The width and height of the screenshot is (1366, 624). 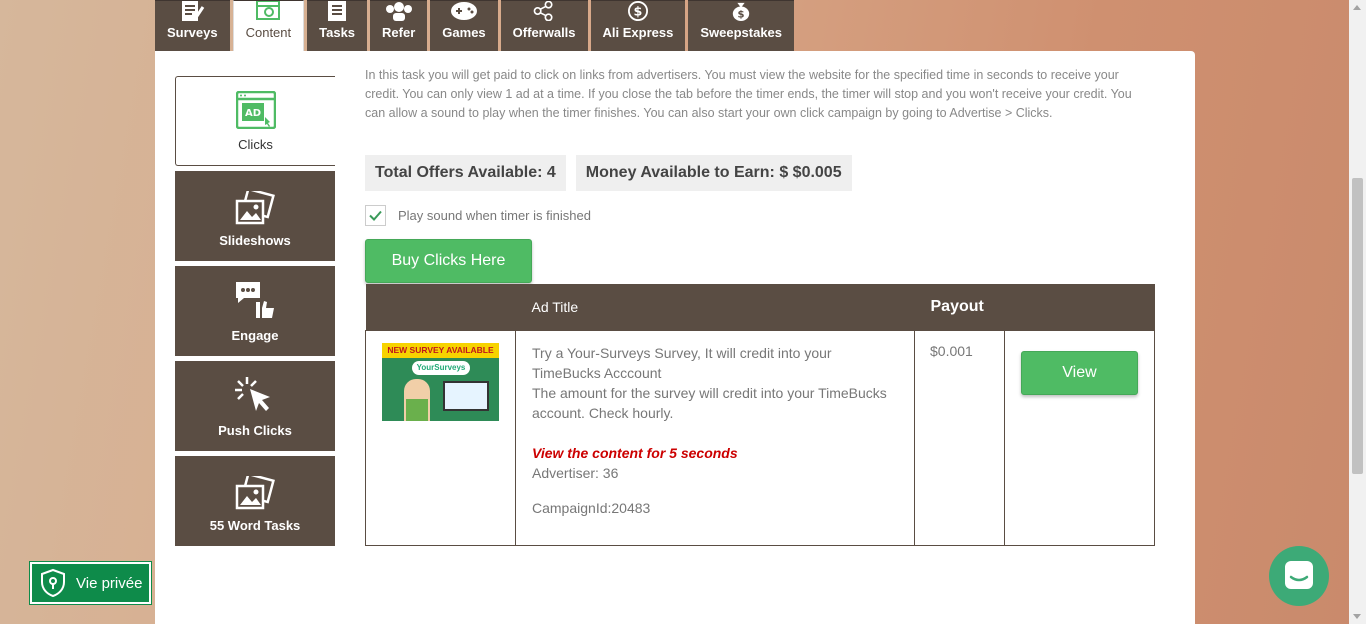 I want to click on tab-label: Sweepstakes, so click(x=741, y=32).